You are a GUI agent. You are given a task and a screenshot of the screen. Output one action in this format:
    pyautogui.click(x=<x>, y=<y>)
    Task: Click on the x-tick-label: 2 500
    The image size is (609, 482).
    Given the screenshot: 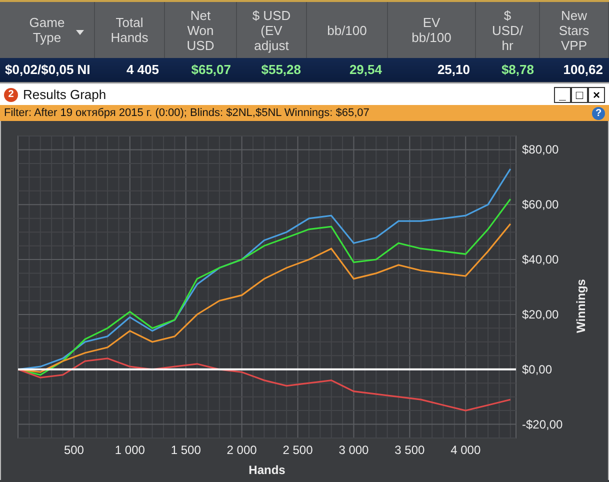 What is the action you would take?
    pyautogui.click(x=297, y=450)
    